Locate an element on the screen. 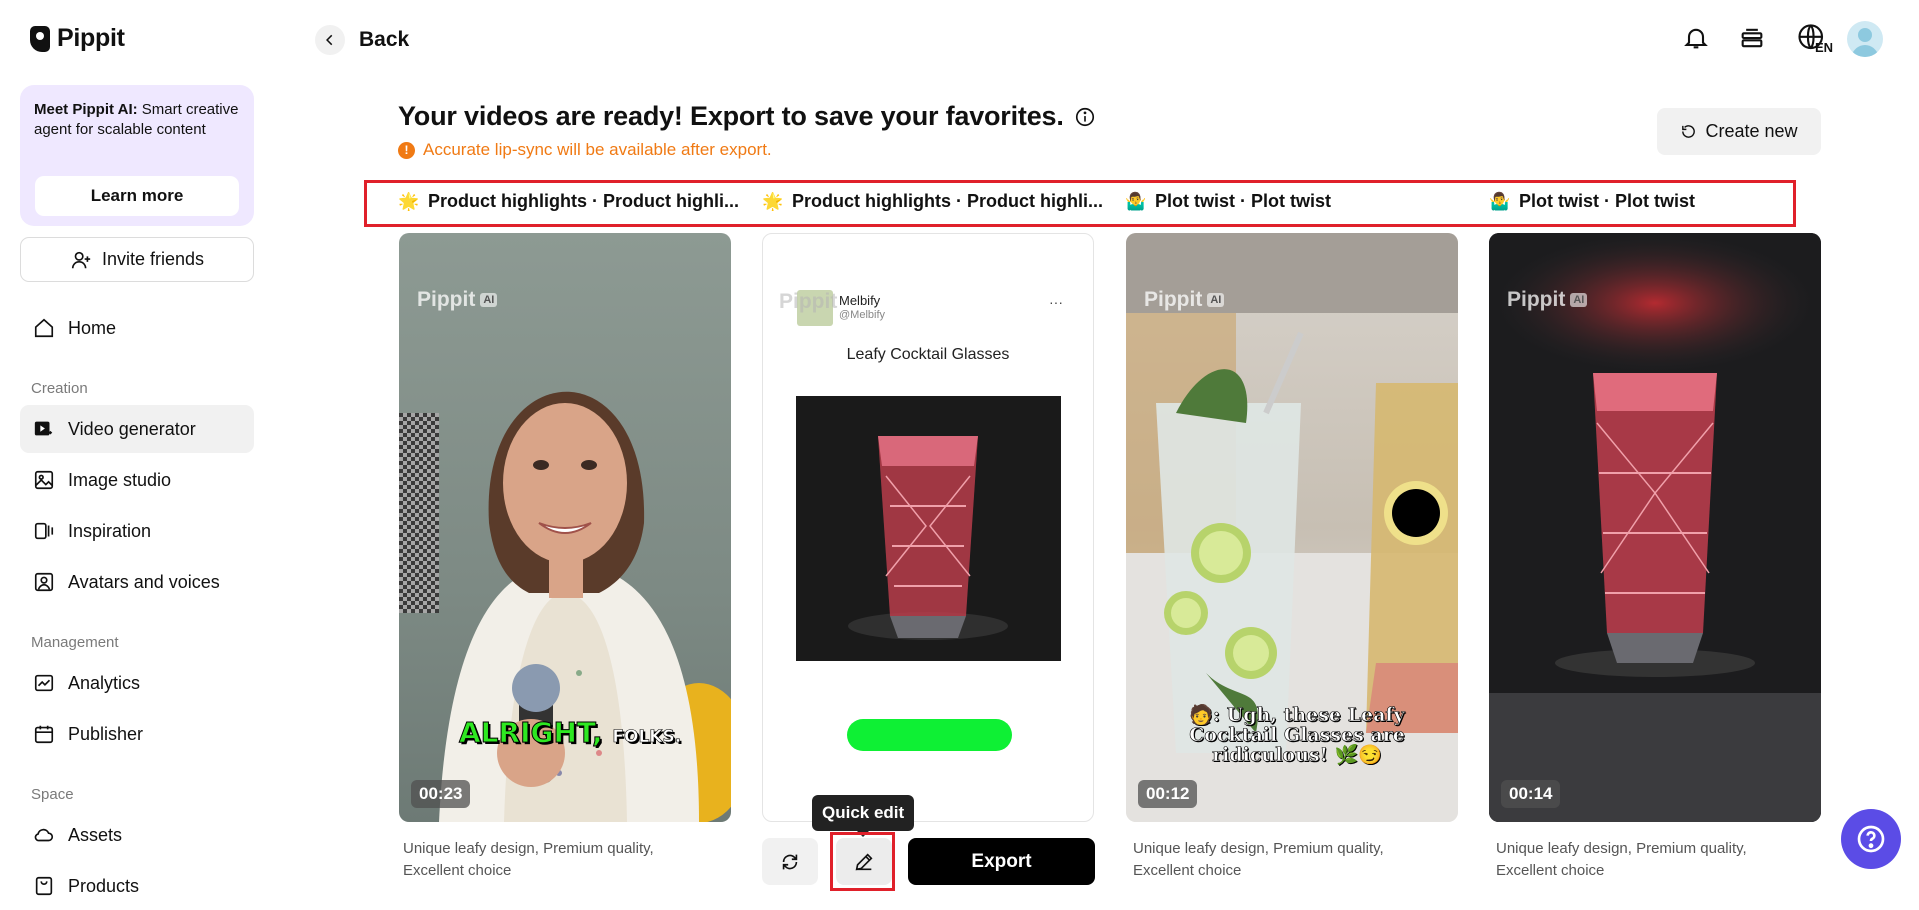 The height and width of the screenshot is (910, 1919). nav-inspiration-label: Inspiration is located at coordinates (110, 530).